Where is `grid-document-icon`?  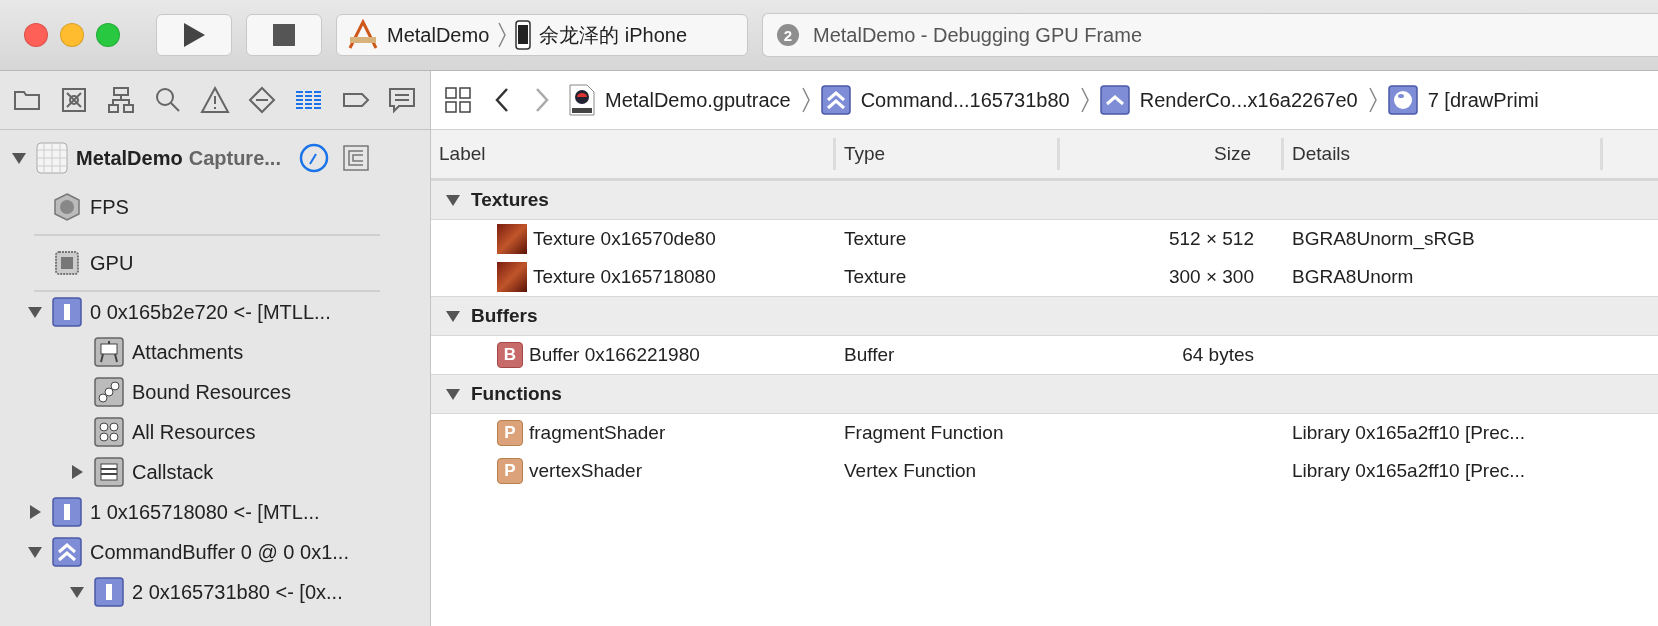 grid-document-icon is located at coordinates (52, 158).